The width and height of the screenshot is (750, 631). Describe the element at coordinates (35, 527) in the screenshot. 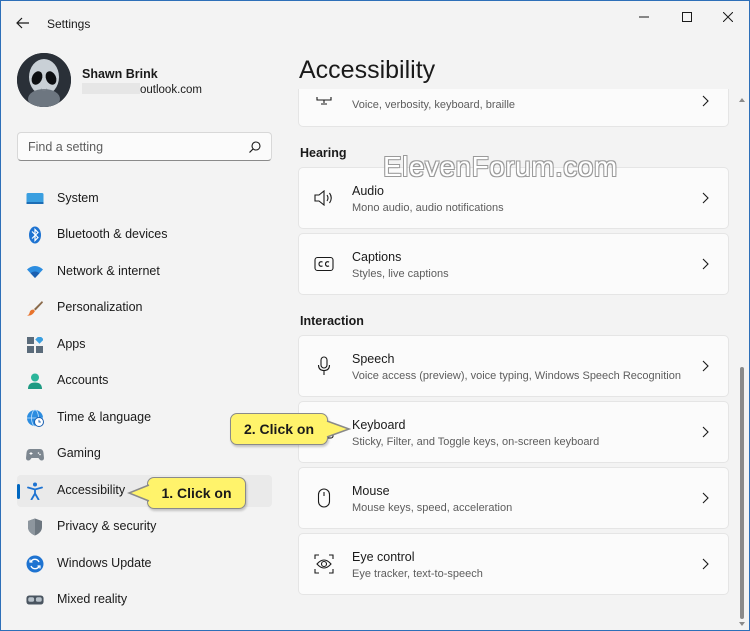

I see `shield-icon` at that location.